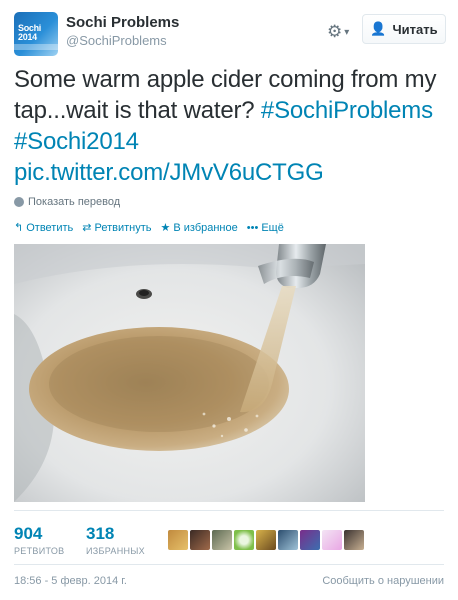 Image resolution: width=458 pixels, height=600 pixels. I want to click on favorited-by-avatars, so click(266, 540).